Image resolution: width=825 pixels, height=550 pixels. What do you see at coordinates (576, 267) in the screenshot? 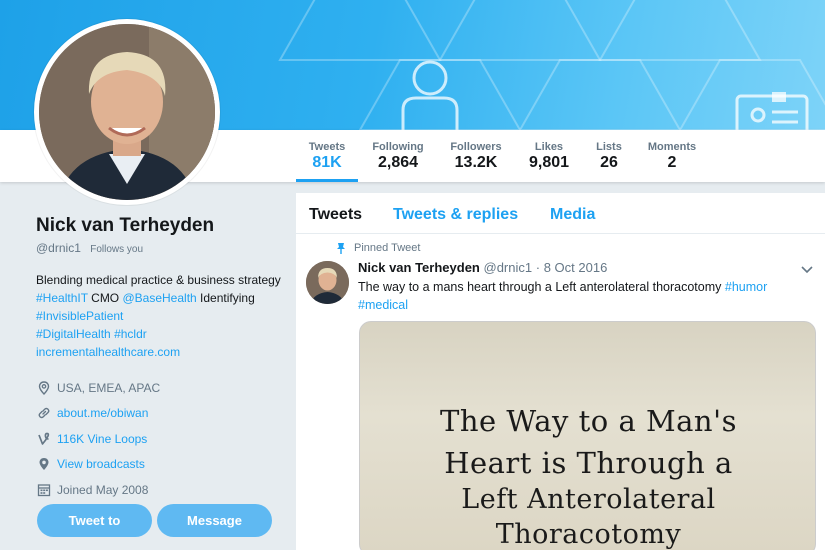
I see `tweet-date: 8 Oct 2016` at bounding box center [576, 267].